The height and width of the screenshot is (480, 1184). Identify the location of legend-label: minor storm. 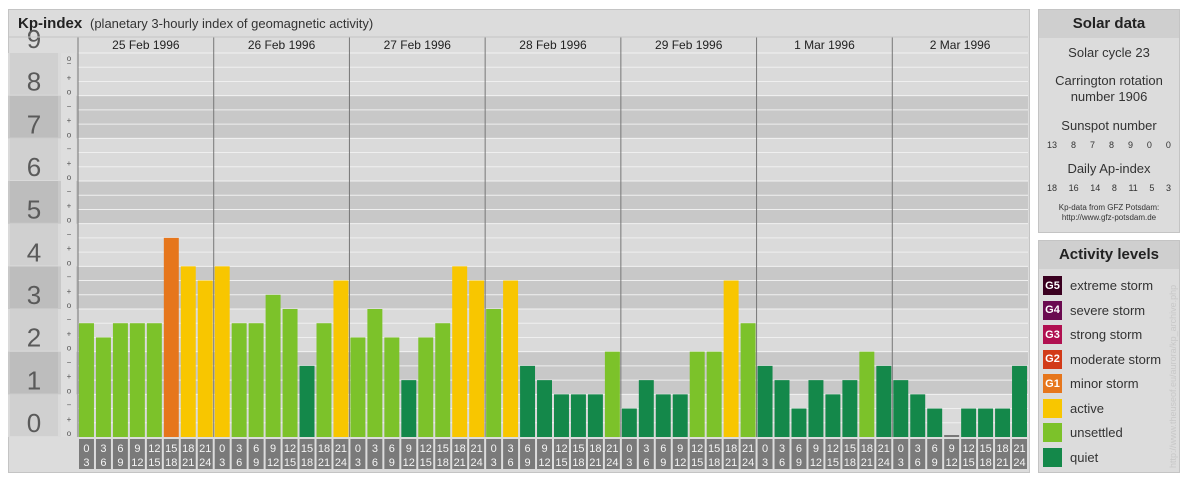
(1104, 383).